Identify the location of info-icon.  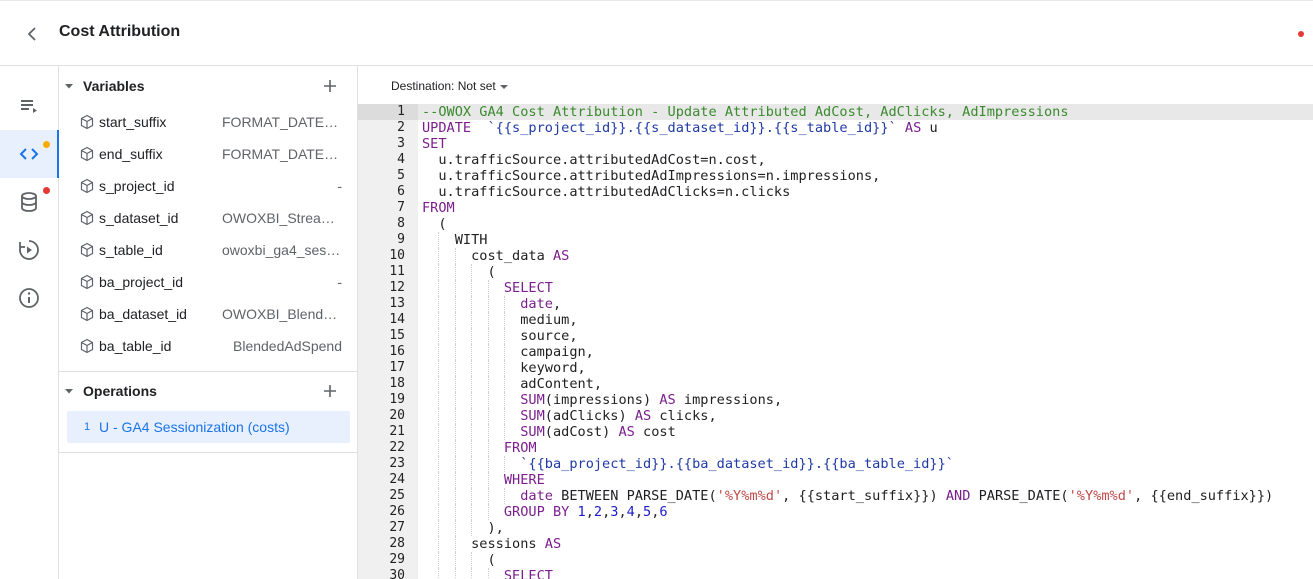
(29, 298).